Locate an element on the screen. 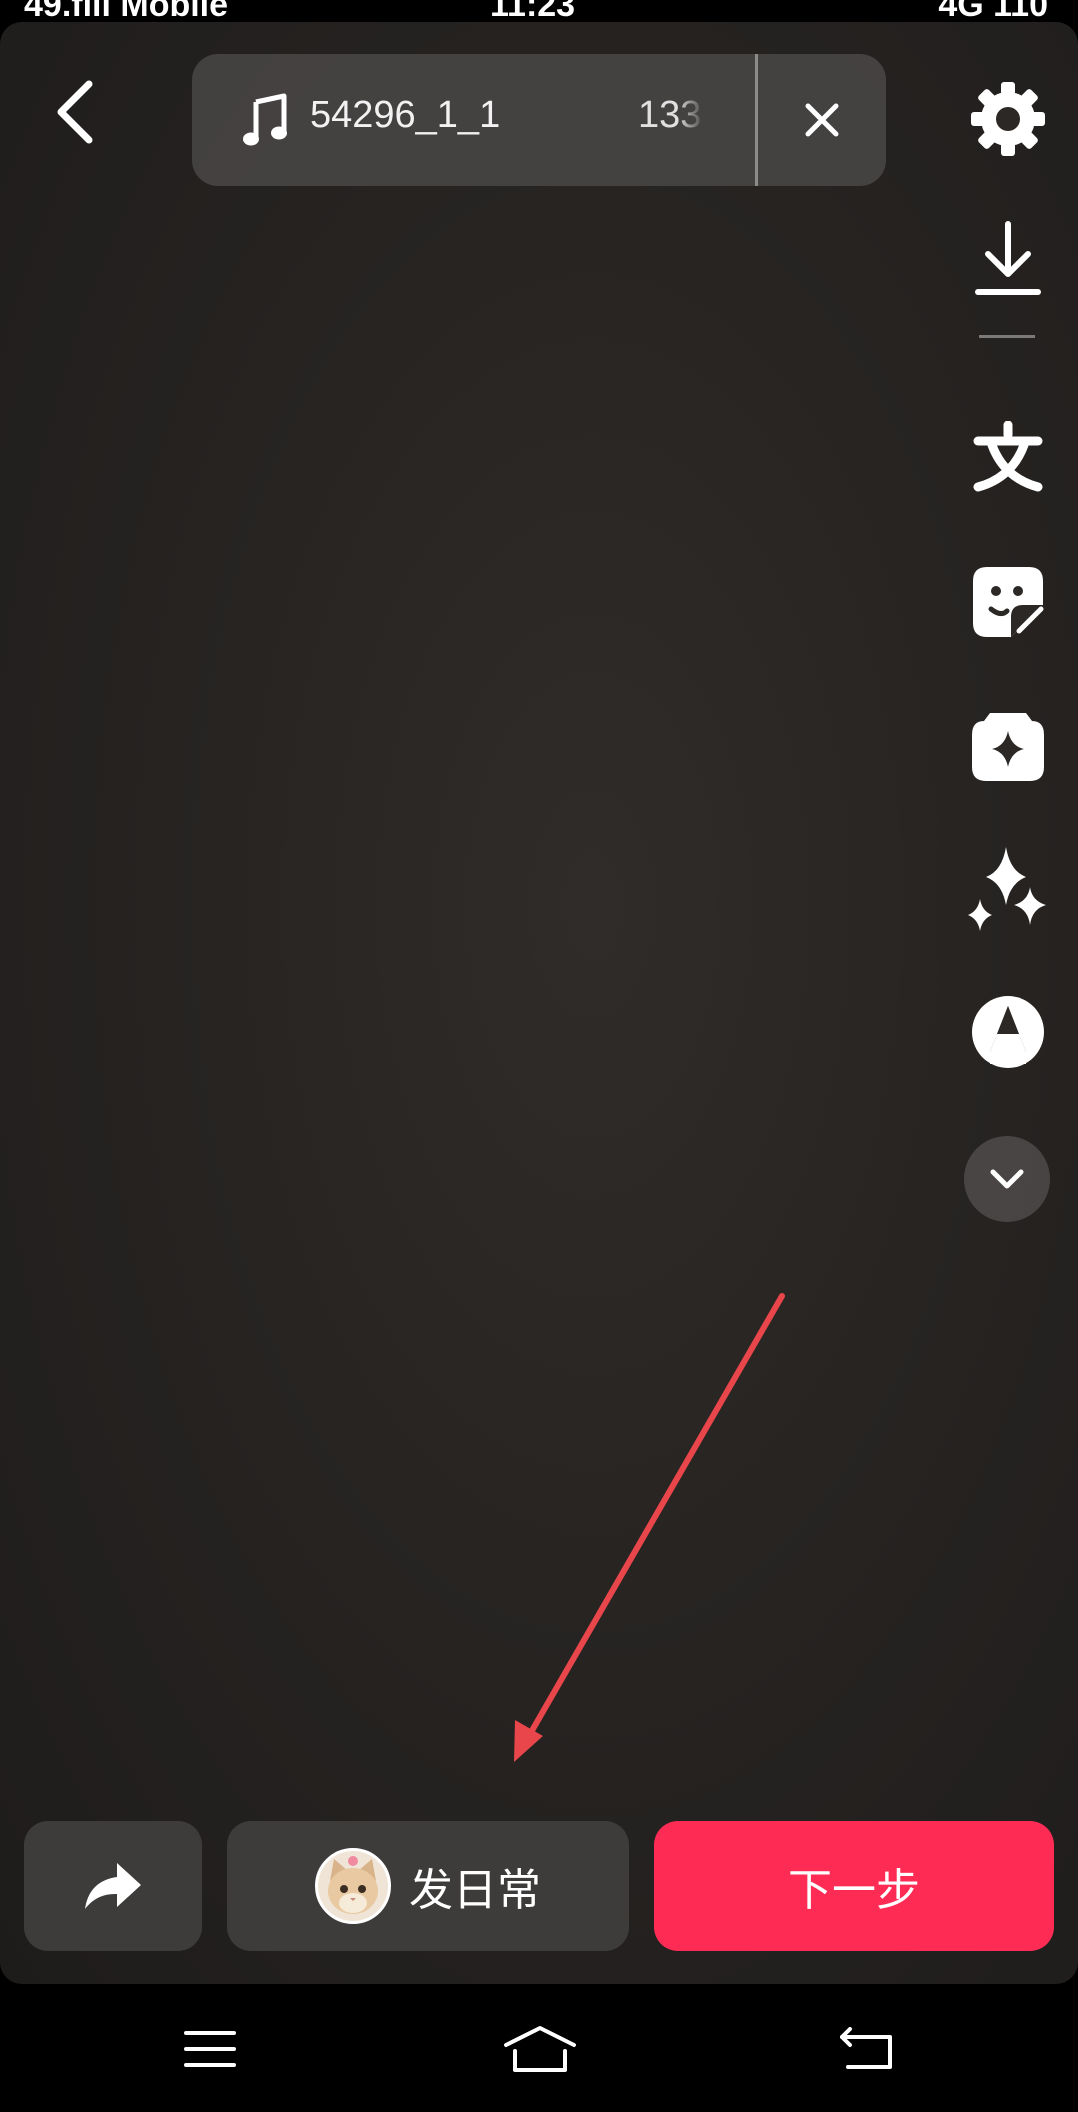 Image resolution: width=1078 pixels, height=2112 pixels. music-title: 54296_1_1 is located at coordinates (405, 115).